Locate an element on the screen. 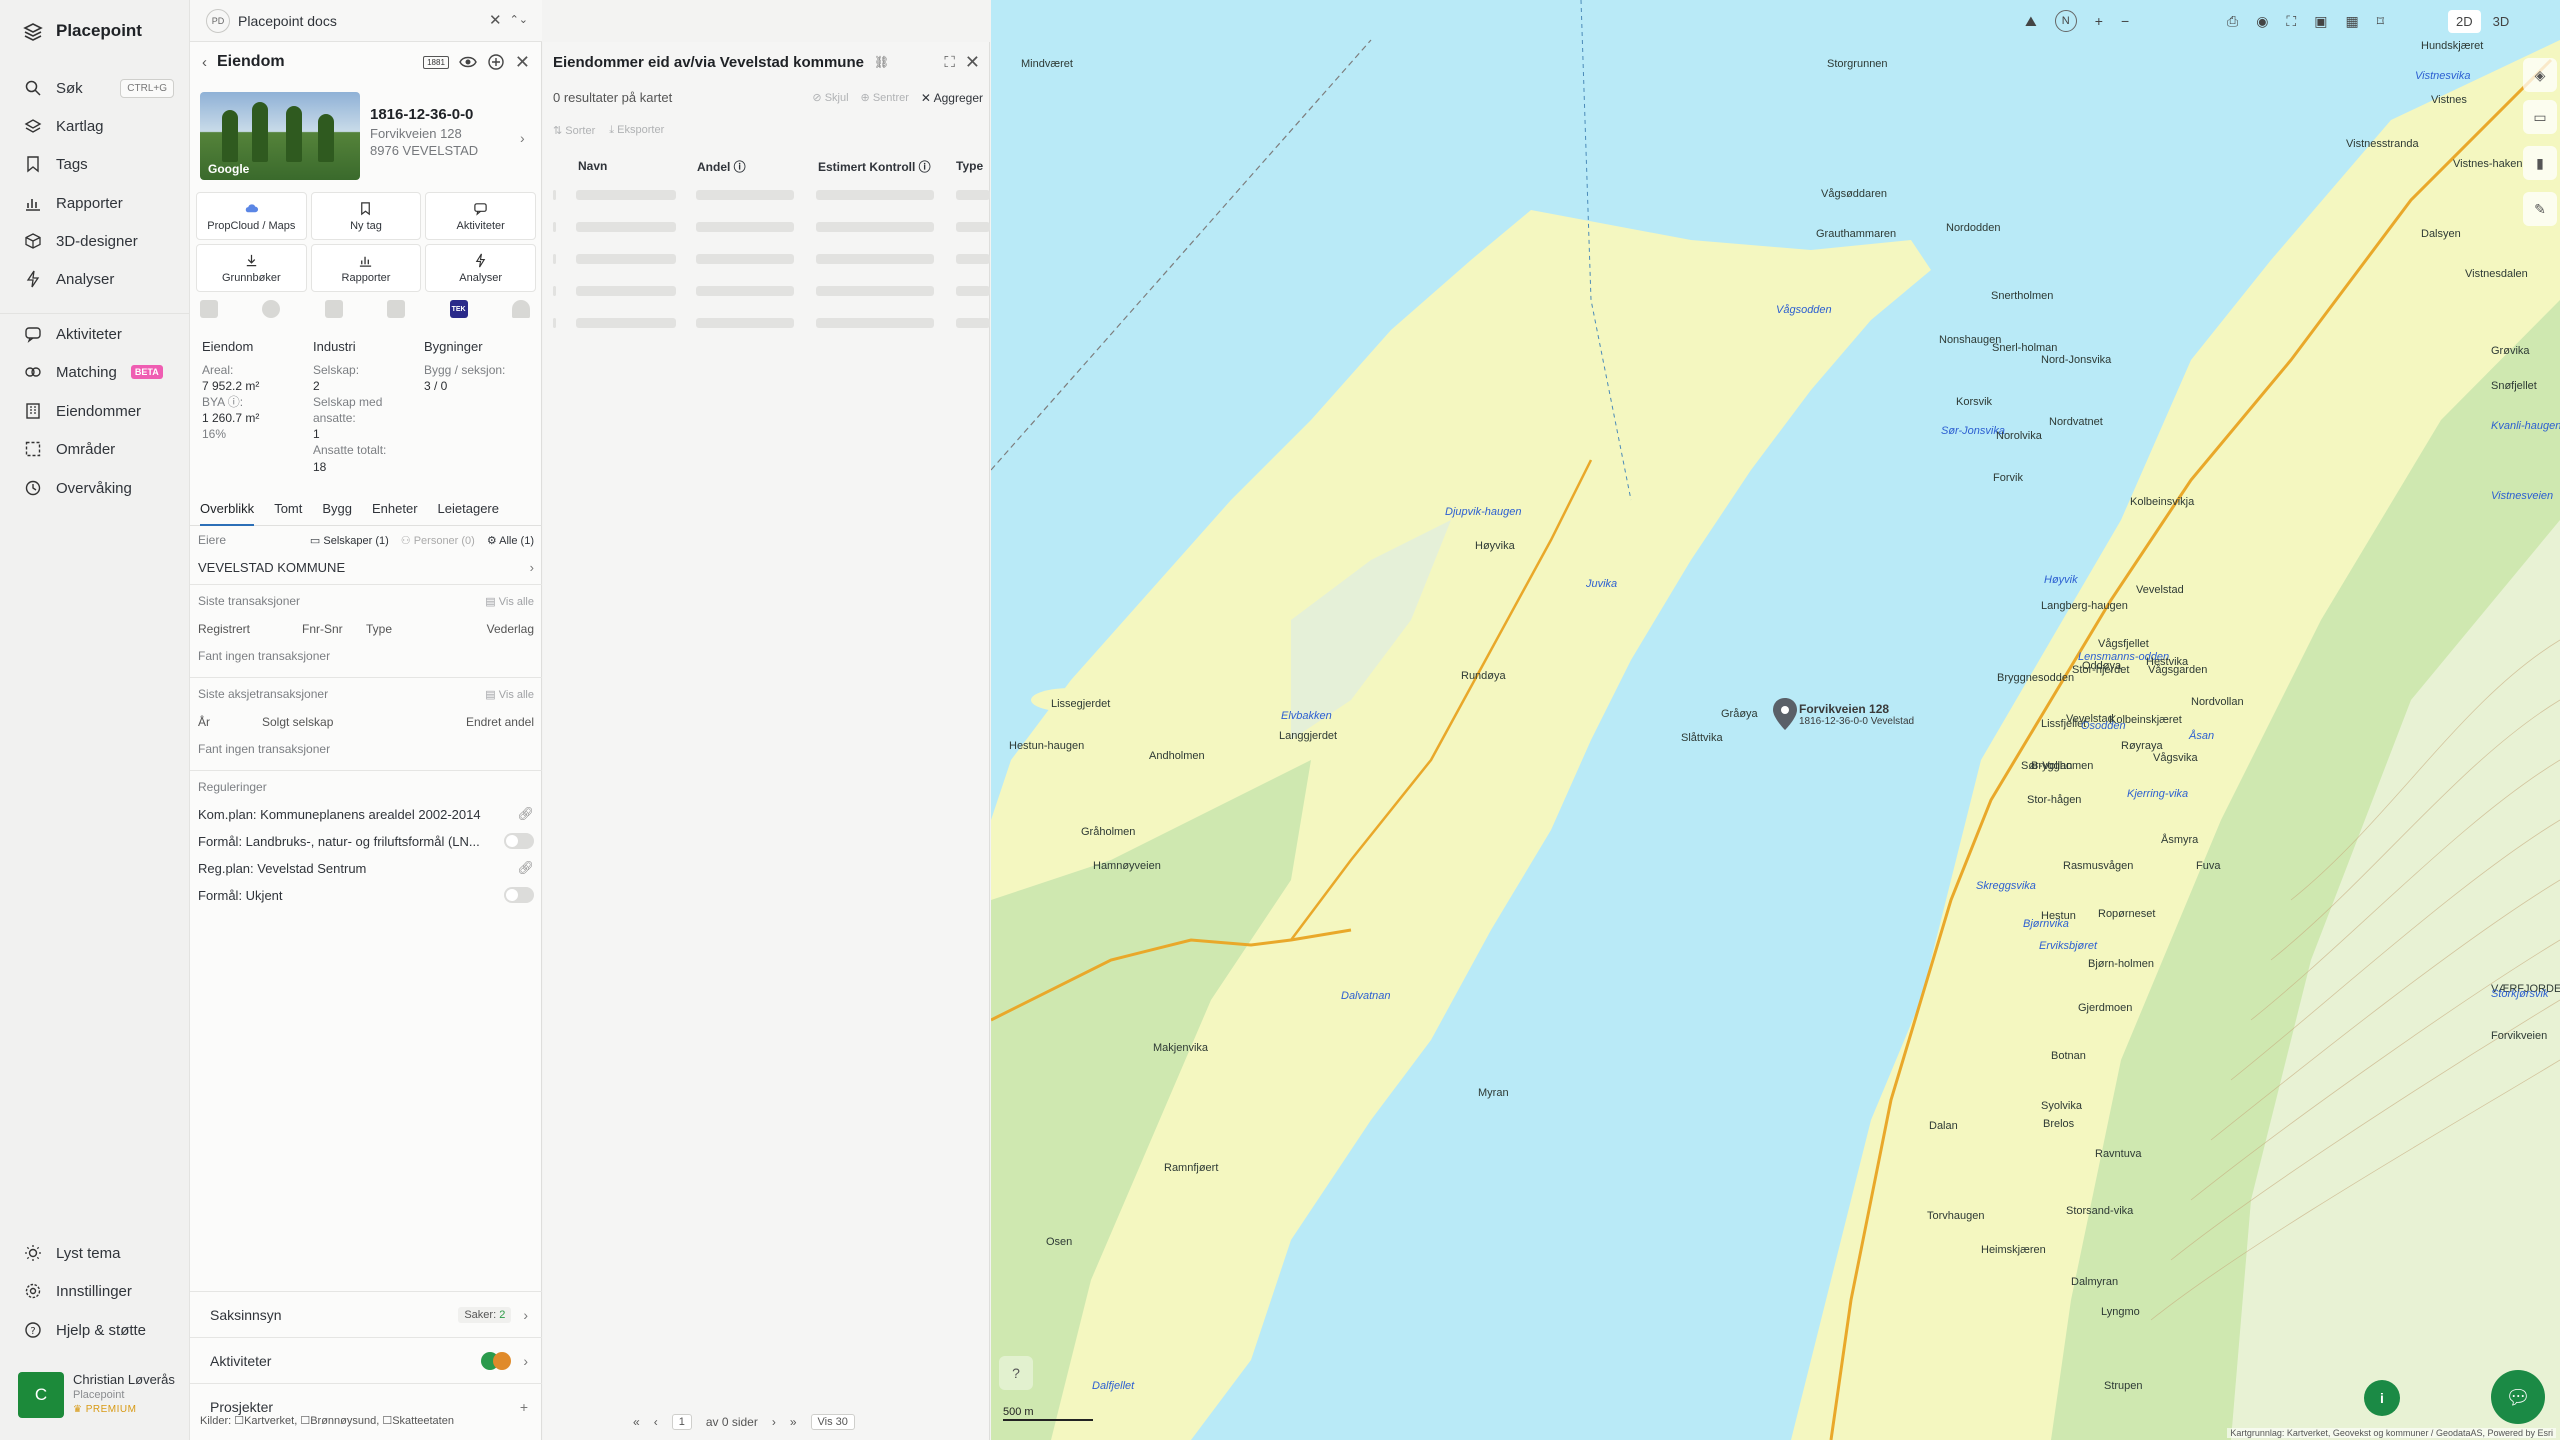 The height and width of the screenshot is (1440, 2560). center-button: ⊕ Sentrer is located at coordinates (885, 97).